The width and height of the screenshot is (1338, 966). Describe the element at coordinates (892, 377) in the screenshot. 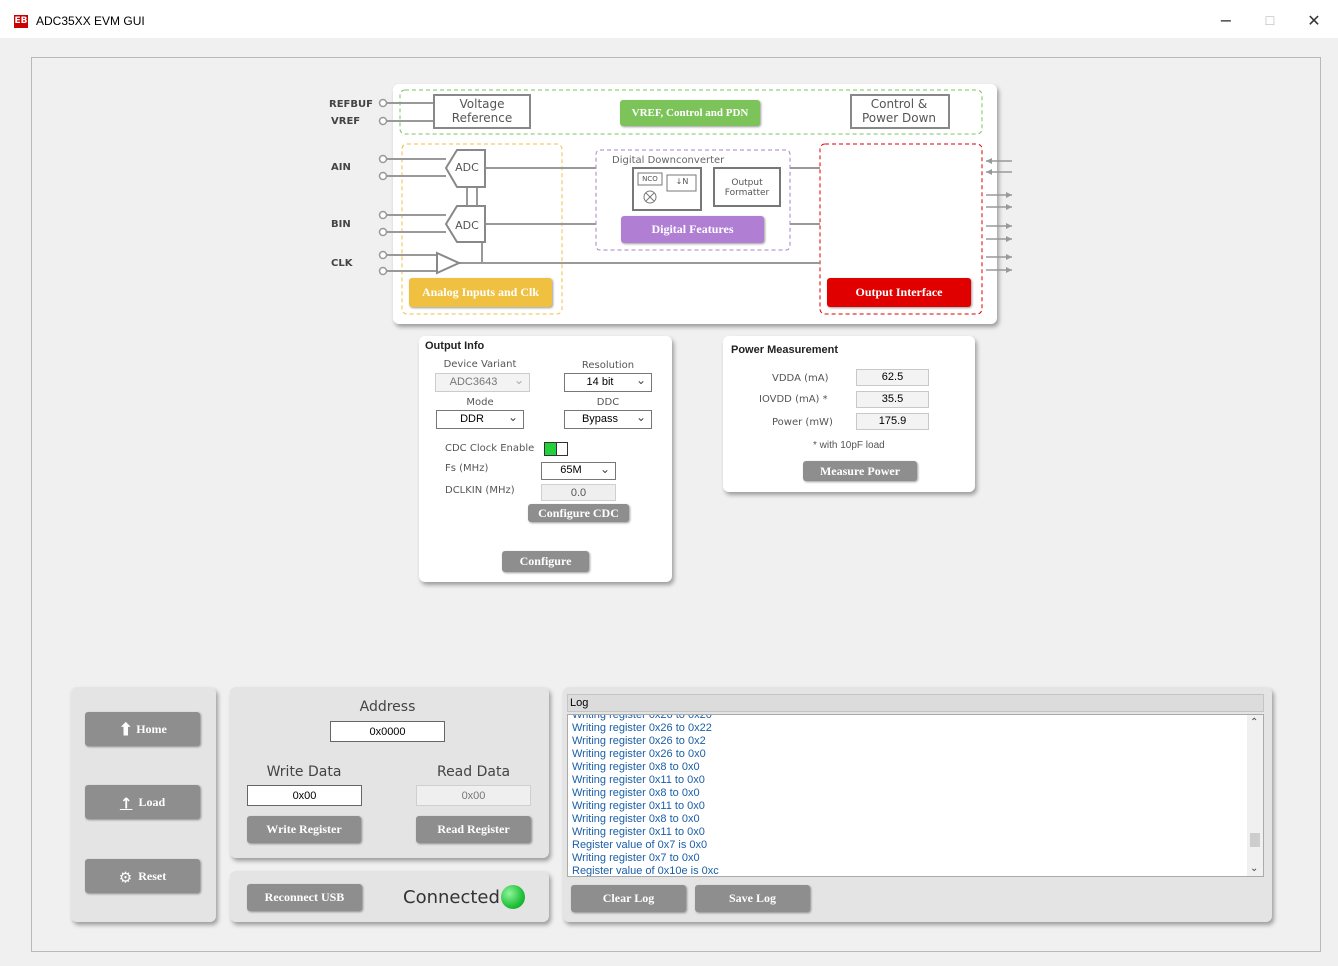

I see `vdda-value: 62.5` at that location.